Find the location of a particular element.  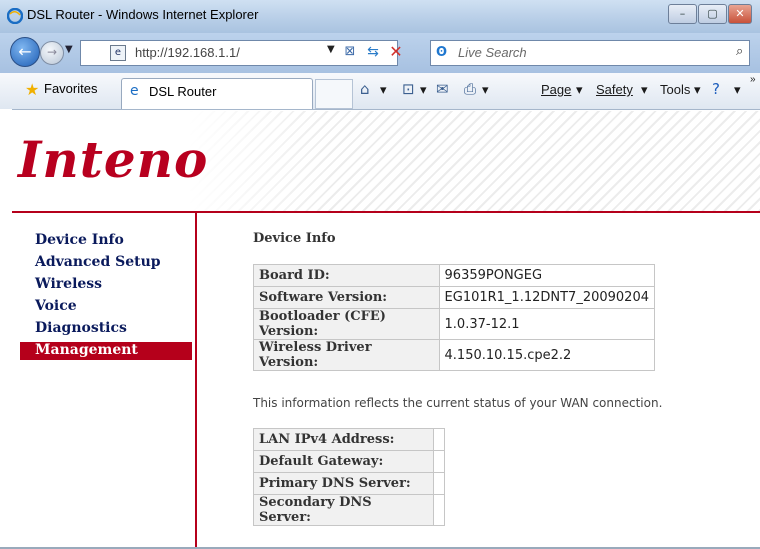

table-row: Board ID: 96359PONGEG is located at coordinates (454, 275).